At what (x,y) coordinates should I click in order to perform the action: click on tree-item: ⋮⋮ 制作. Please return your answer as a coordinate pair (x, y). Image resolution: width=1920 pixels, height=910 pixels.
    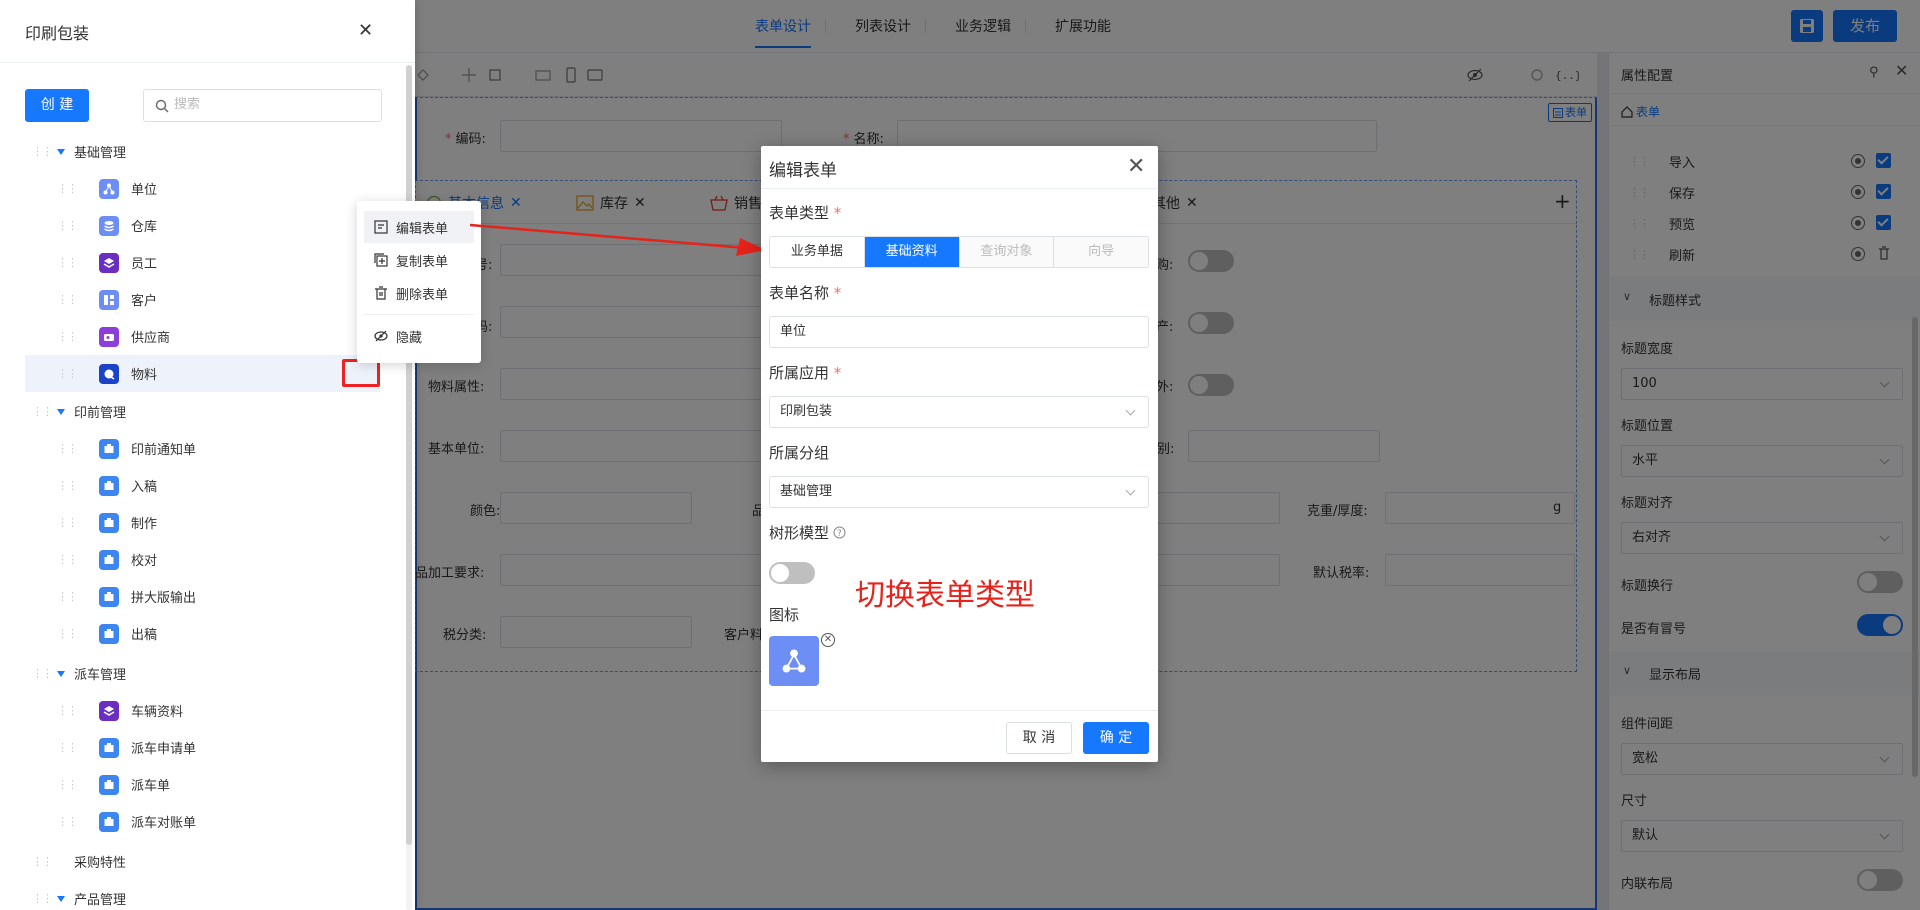
    Looking at the image, I should click on (202, 522).